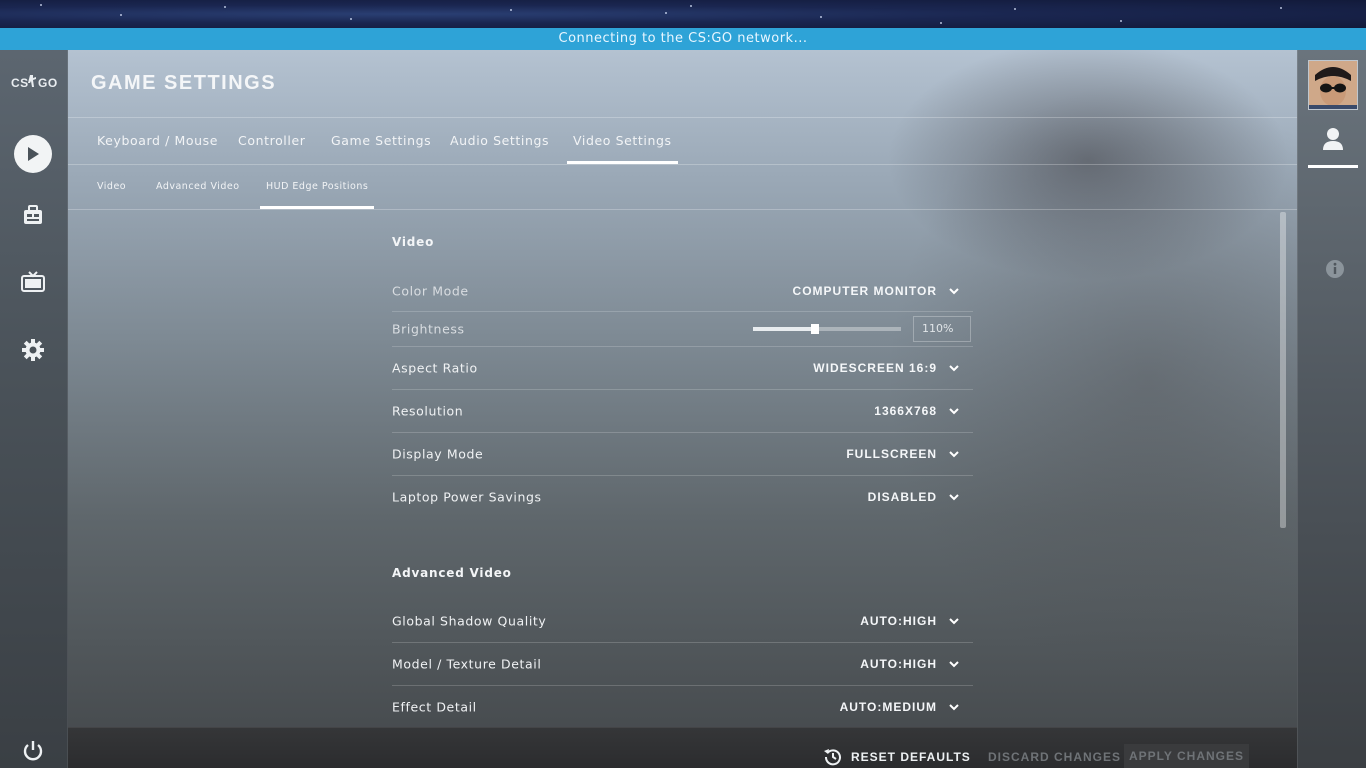 Image resolution: width=1366 pixels, height=768 pixels. What do you see at coordinates (452, 573) in the screenshot?
I see `section-title-advanced-video: Advanced Video` at bounding box center [452, 573].